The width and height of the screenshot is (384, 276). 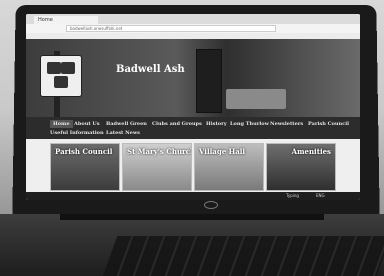 What do you see at coordinates (301, 167) in the screenshot?
I see `card-amenities: Amenities` at bounding box center [301, 167].